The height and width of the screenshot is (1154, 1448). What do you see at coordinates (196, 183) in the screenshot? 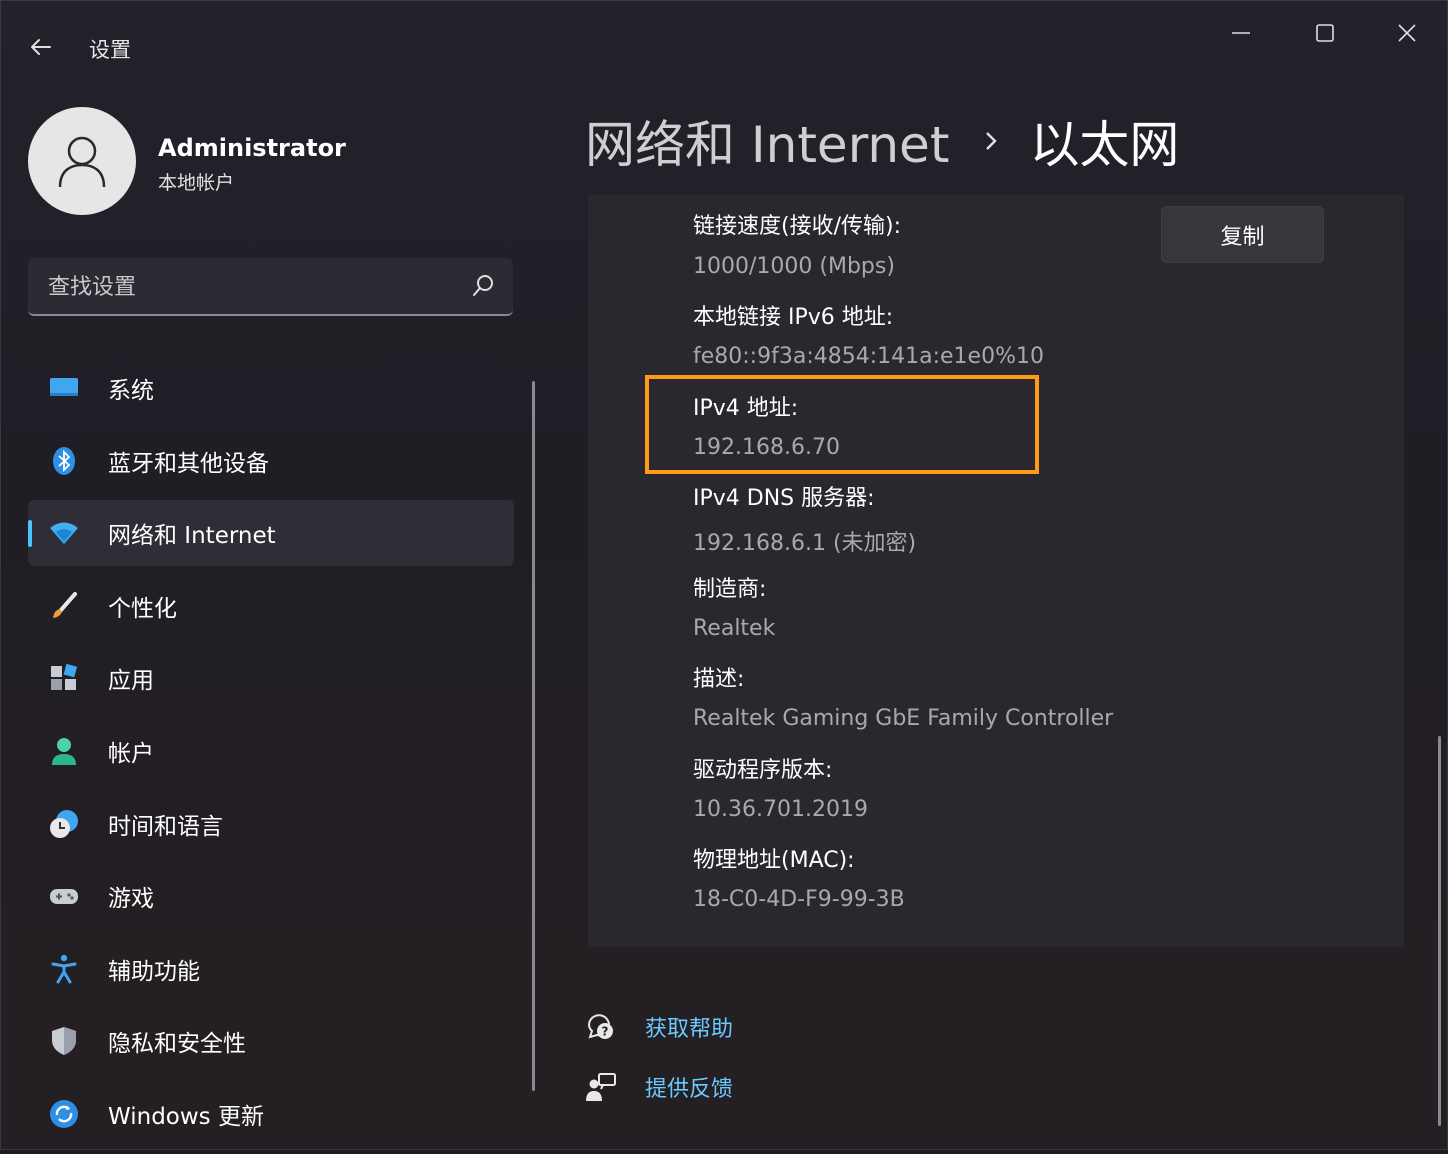
I see `account-type: 本地帐户` at bounding box center [196, 183].